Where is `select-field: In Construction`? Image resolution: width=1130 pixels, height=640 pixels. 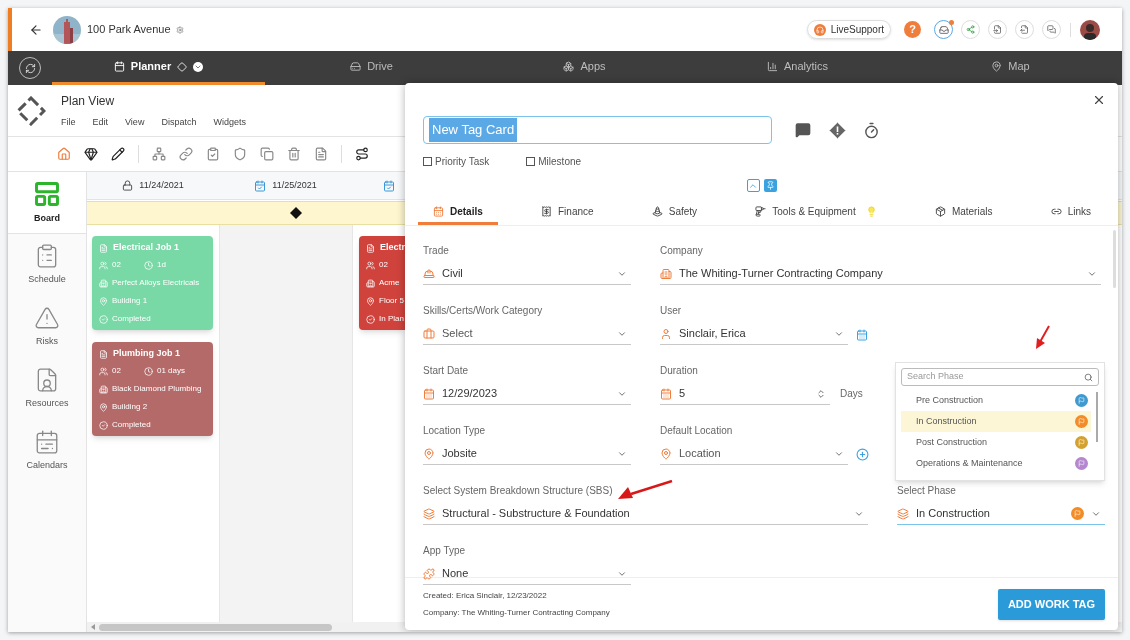 select-field: In Construction is located at coordinates (1001, 514).